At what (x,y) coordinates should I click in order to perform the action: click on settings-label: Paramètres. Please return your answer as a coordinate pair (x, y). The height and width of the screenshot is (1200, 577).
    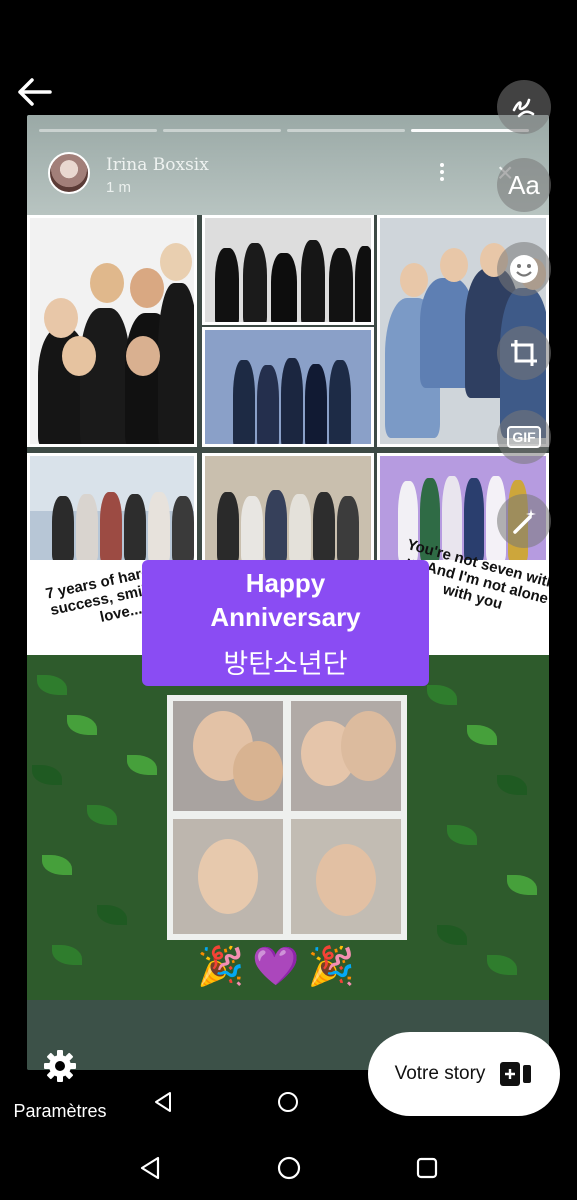
    Looking at the image, I should click on (60, 1111).